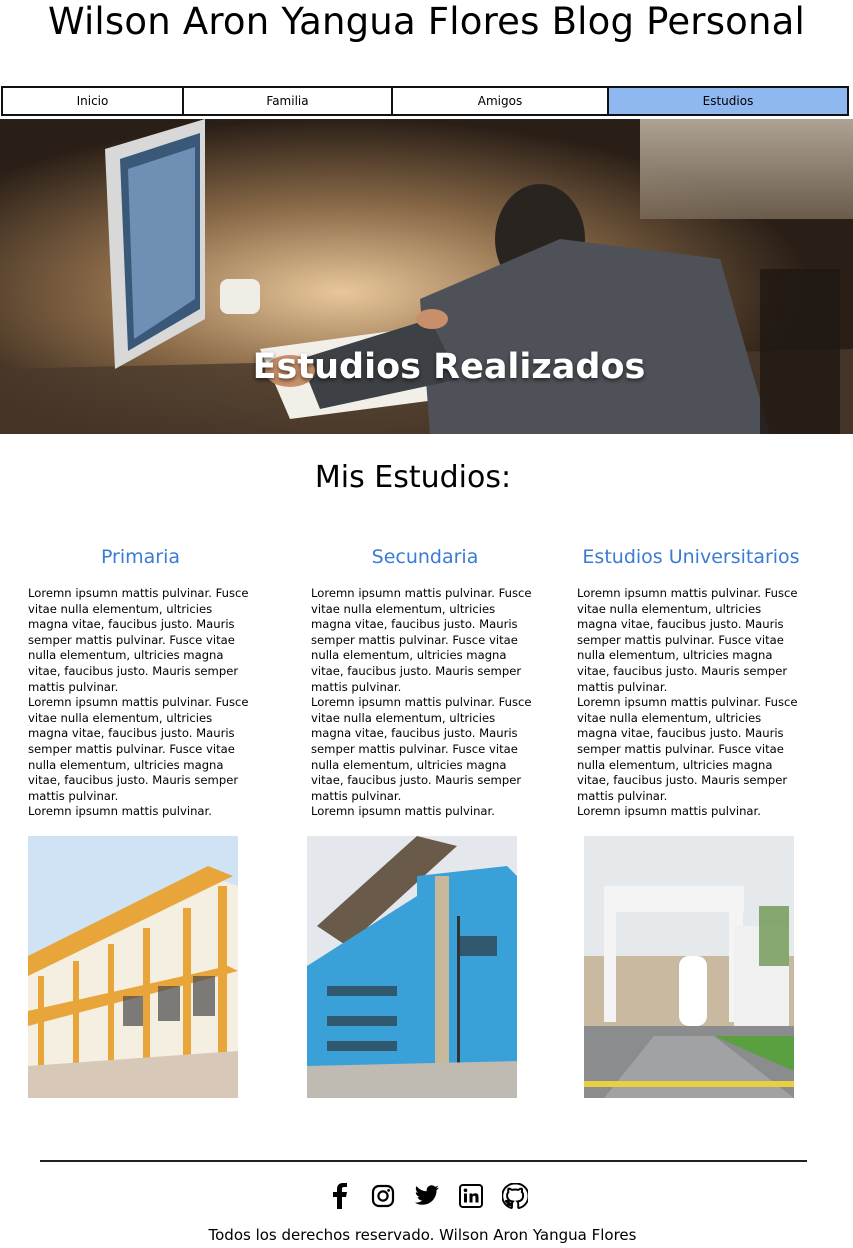 The width and height of the screenshot is (853, 1248). I want to click on nav-item-estudios: Estudios, so click(728, 101).